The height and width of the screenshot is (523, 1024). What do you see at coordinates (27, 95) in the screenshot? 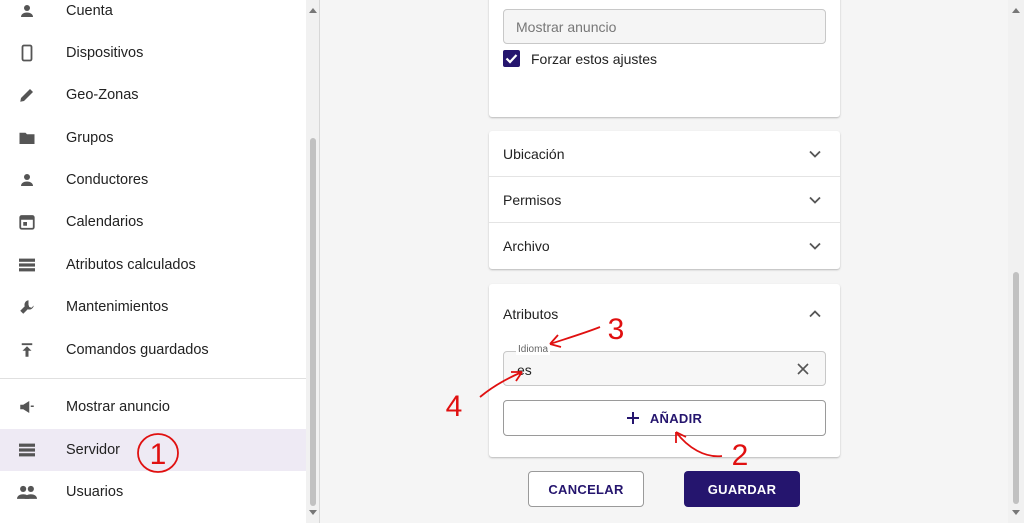
I see `pencil-icon` at bounding box center [27, 95].